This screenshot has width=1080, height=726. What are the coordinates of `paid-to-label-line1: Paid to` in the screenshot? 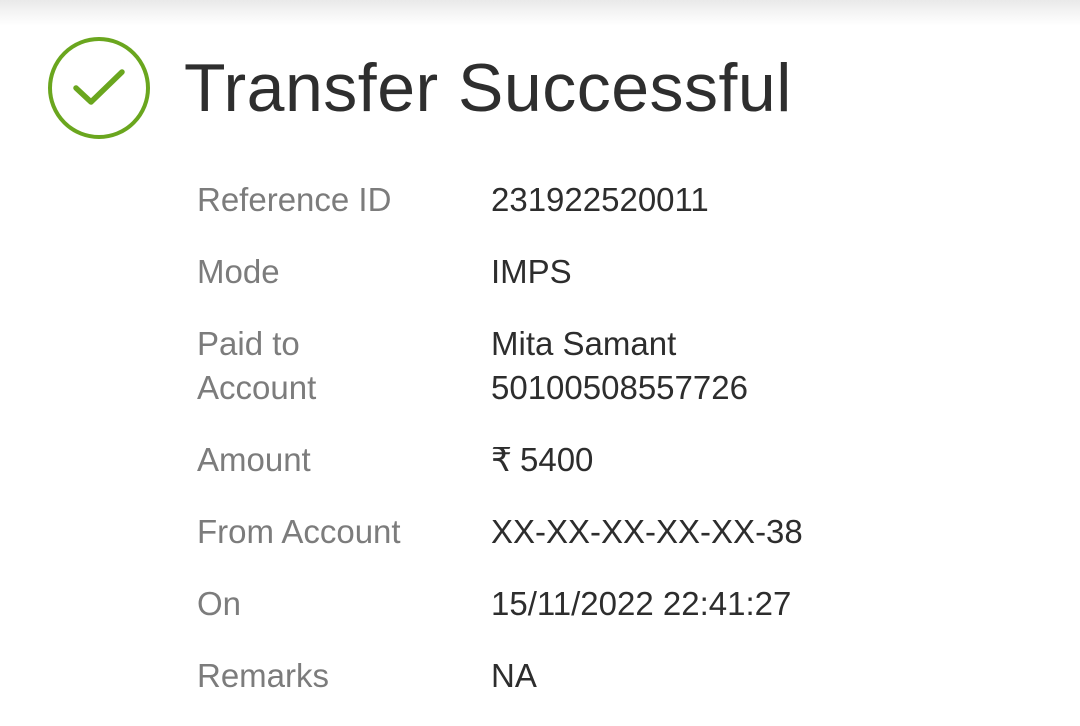 It's located at (248, 343).